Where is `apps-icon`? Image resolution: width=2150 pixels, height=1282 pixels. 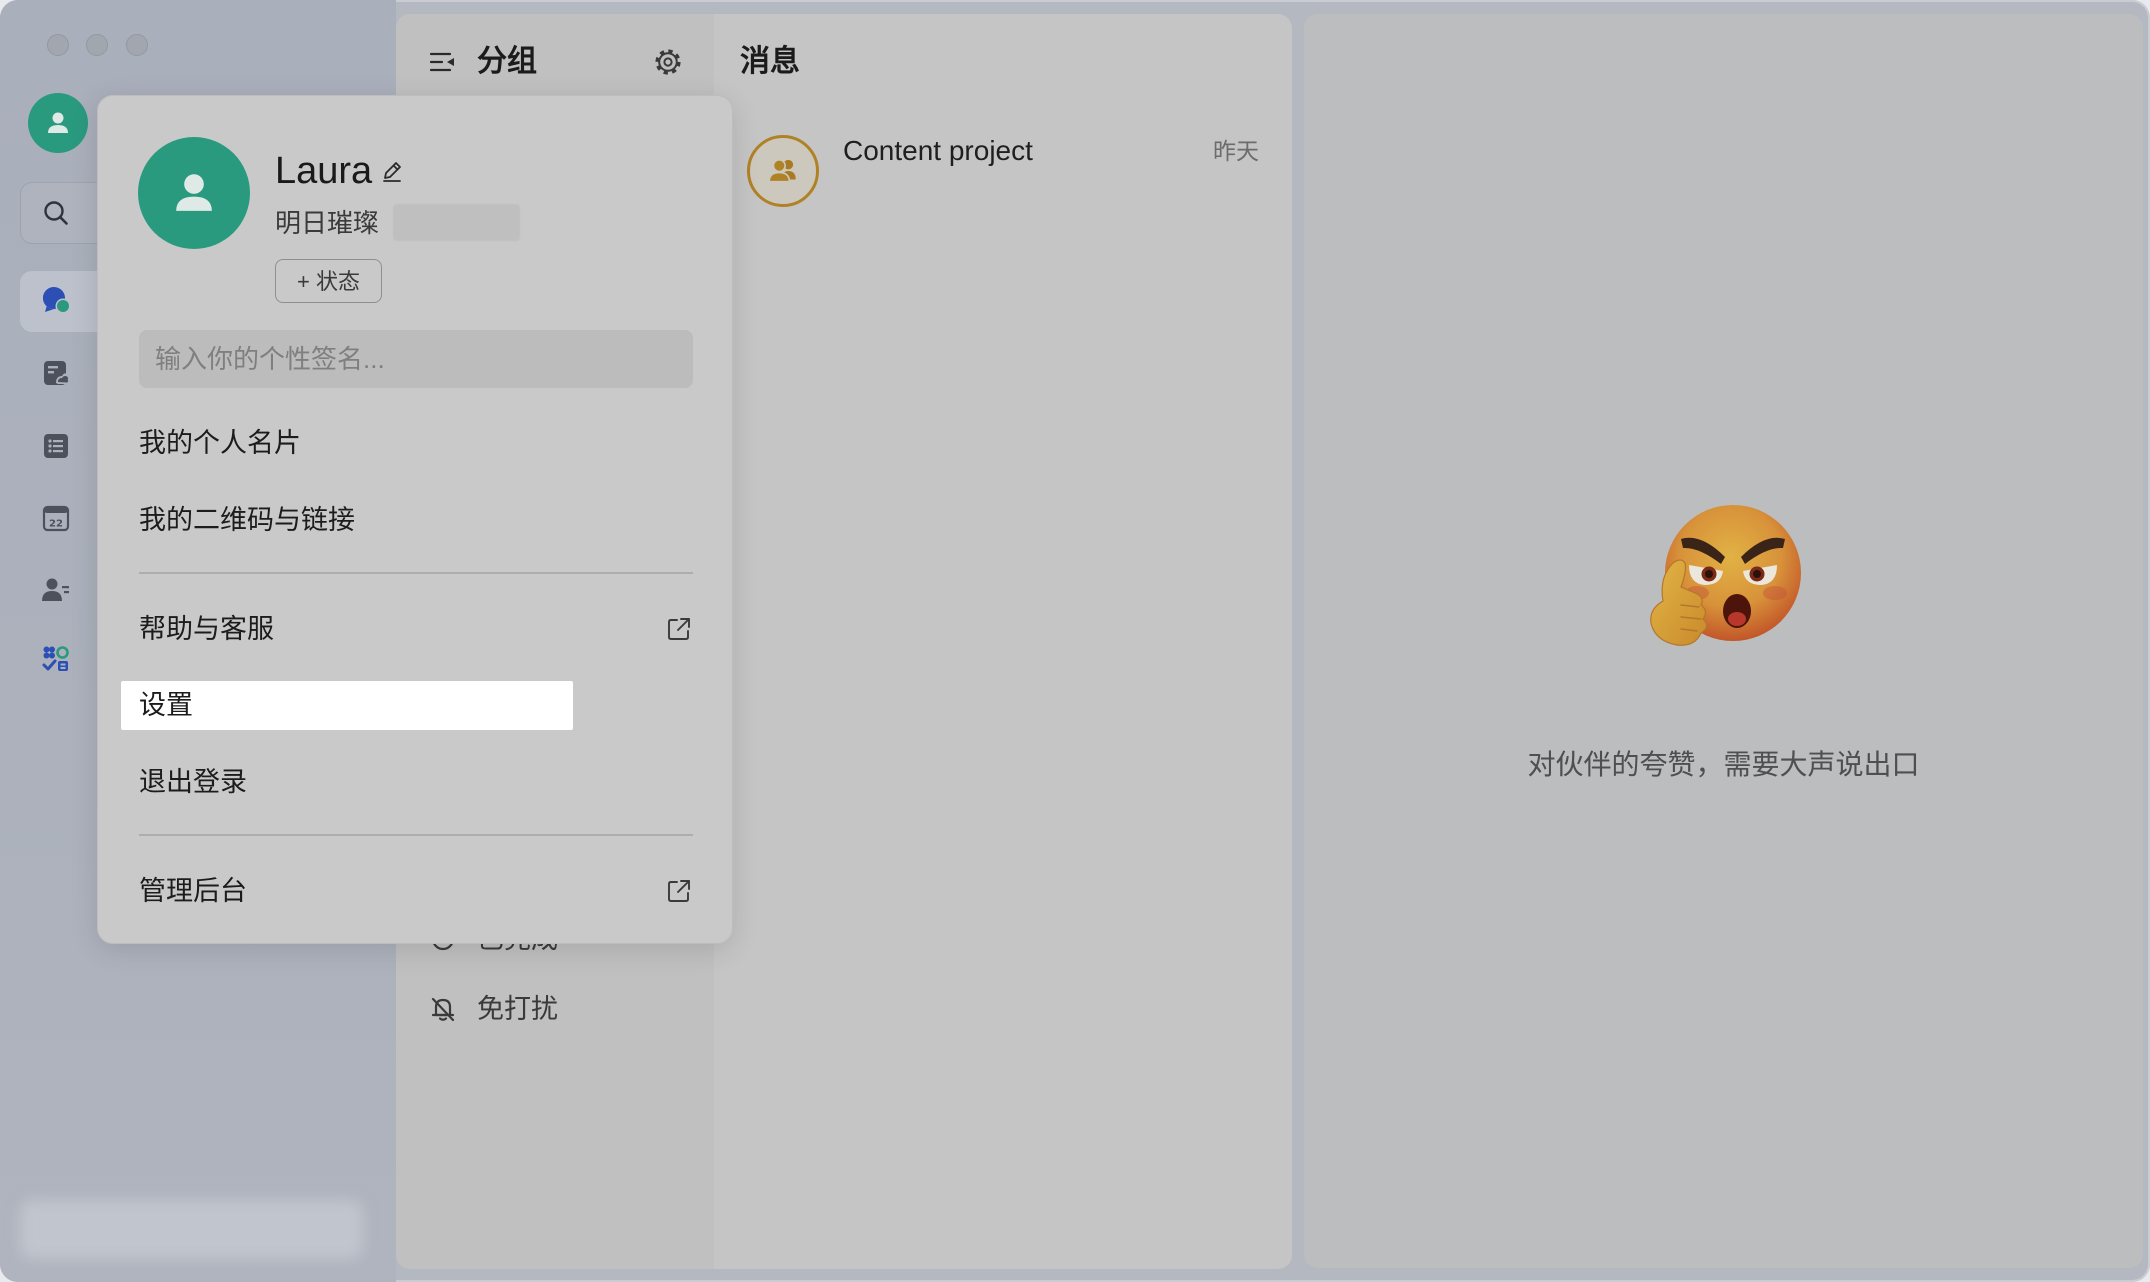 apps-icon is located at coordinates (56, 659).